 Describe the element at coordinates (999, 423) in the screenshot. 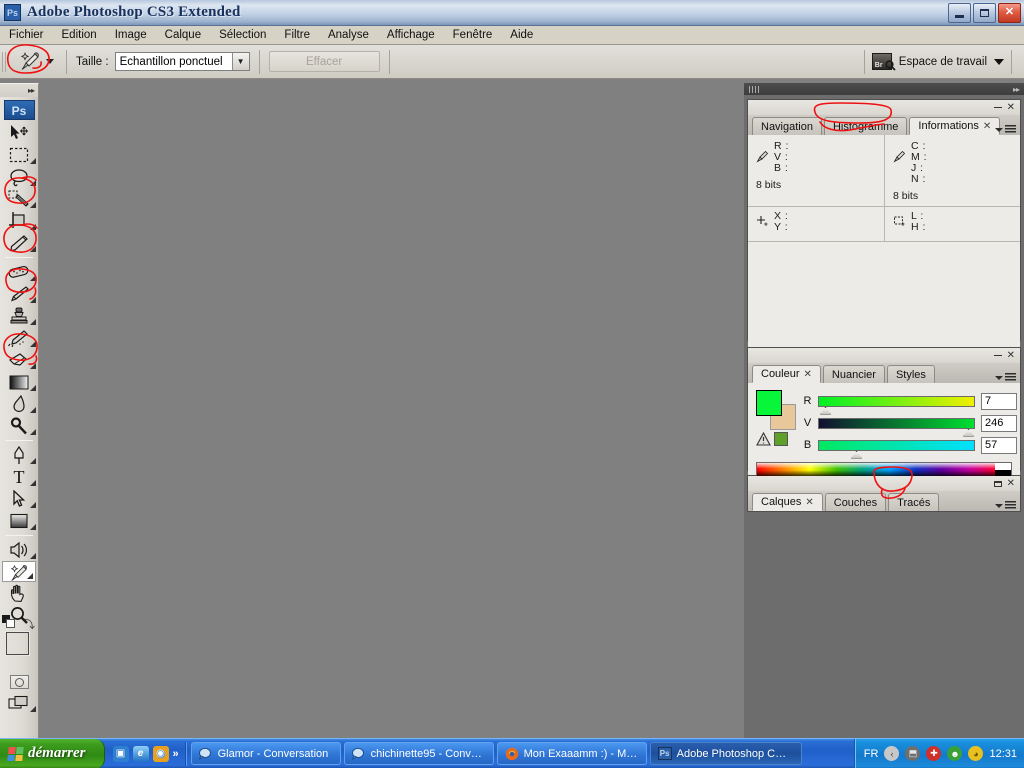

I see `v-value-input: 246` at that location.